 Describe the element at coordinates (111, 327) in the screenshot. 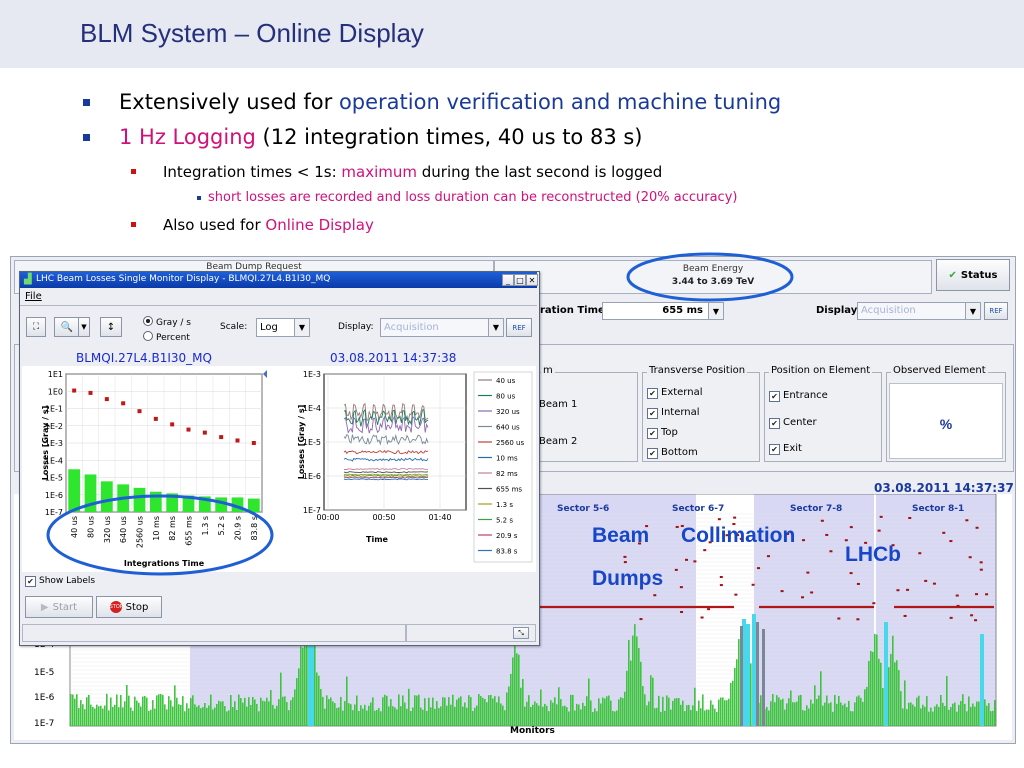

I see `vertical-resize-icon: ↕` at that location.